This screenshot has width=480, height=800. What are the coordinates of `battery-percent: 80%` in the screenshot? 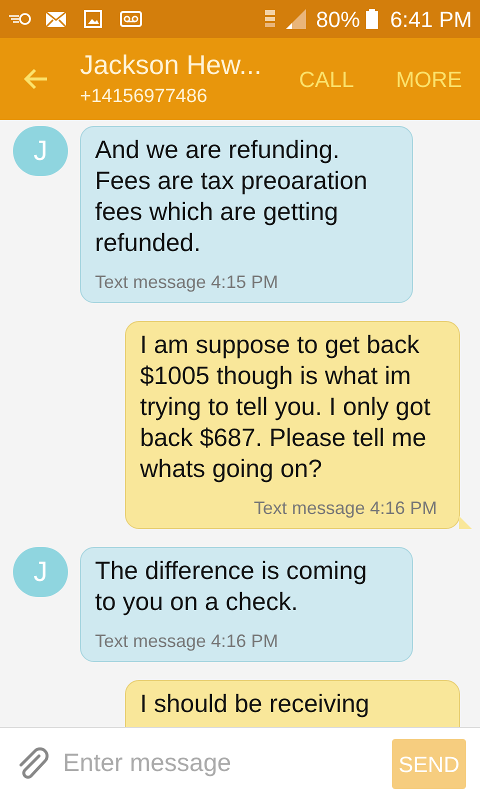 It's located at (338, 20).